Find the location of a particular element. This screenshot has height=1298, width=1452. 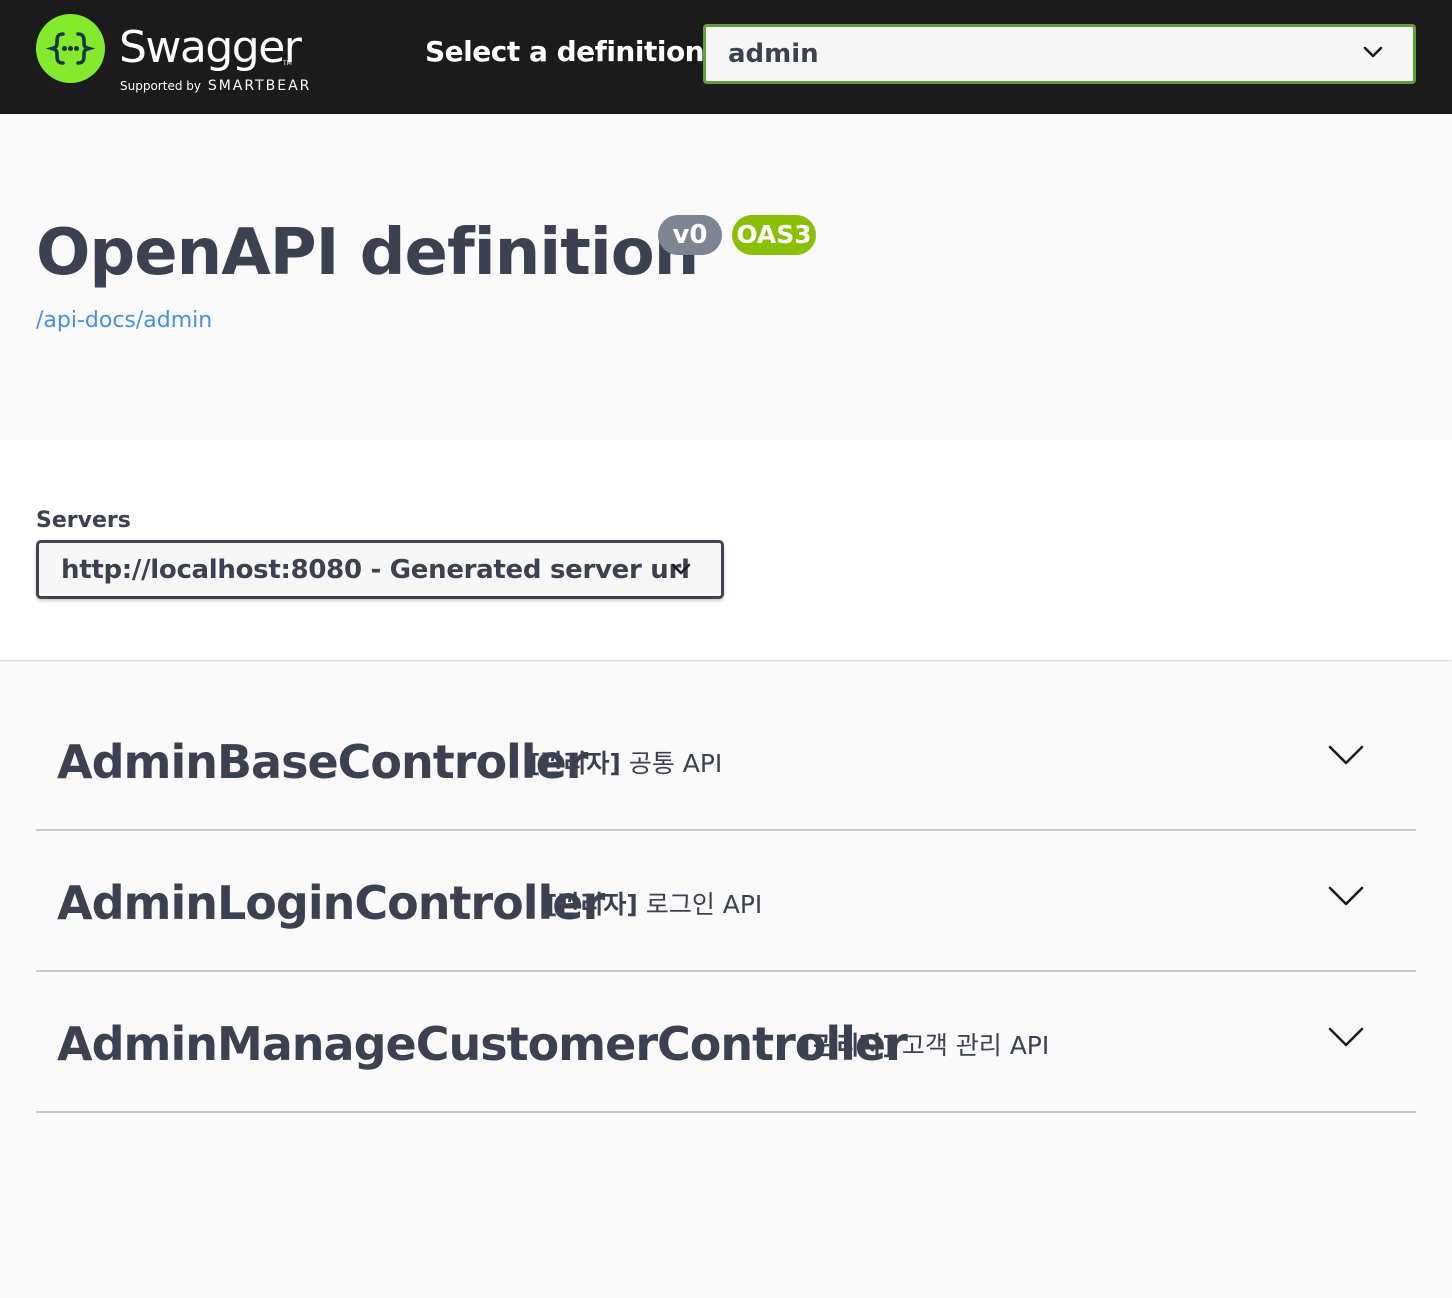

tag-admin-base-controller: AdminBaseController [관리자] 공통 API is located at coordinates (726, 760).